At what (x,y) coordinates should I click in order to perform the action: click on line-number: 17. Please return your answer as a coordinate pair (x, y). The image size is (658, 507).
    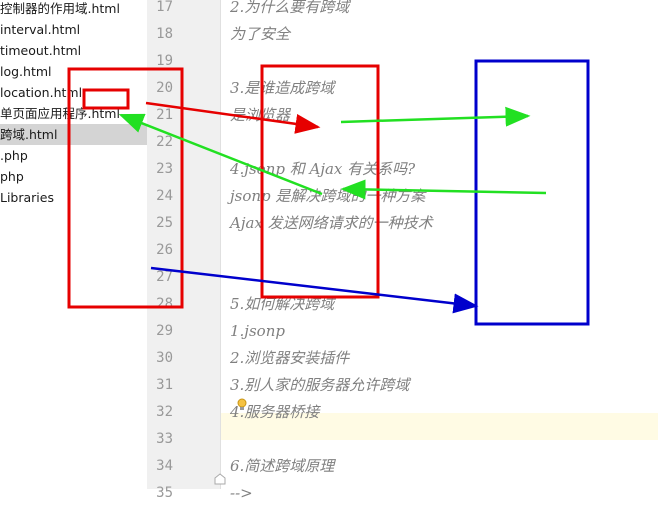
    Looking at the image, I should click on (164, 7).